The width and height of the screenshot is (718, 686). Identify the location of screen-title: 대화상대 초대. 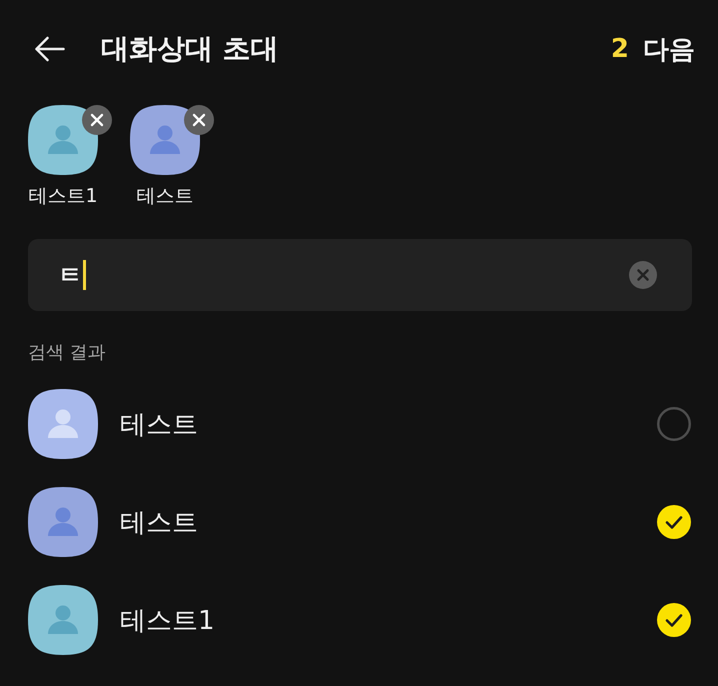
(190, 49).